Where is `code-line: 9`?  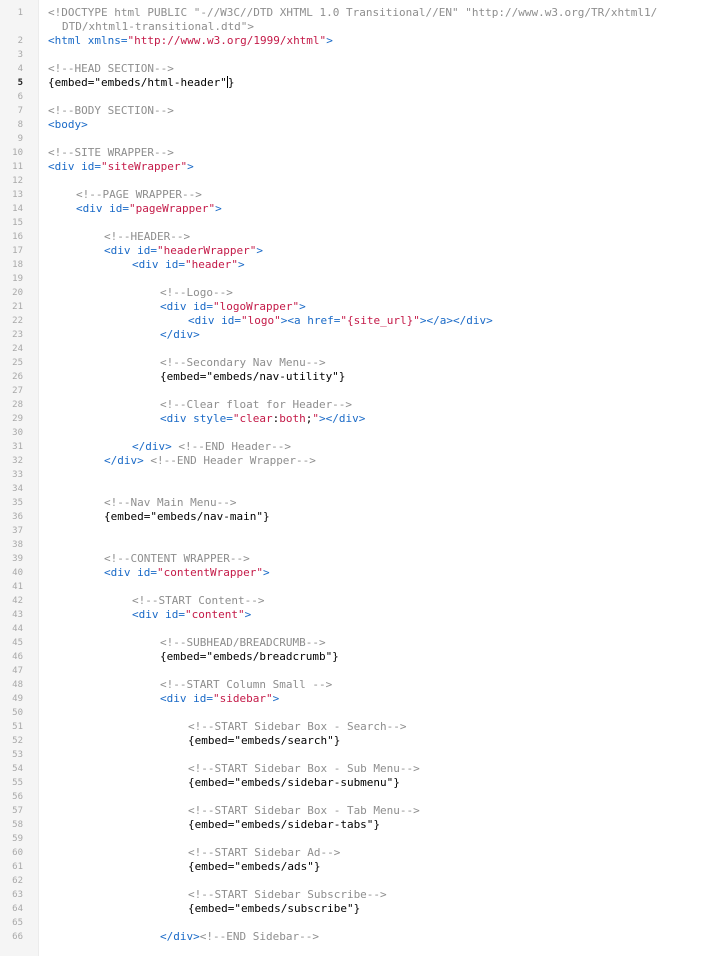
code-line: 9 is located at coordinates (354, 139).